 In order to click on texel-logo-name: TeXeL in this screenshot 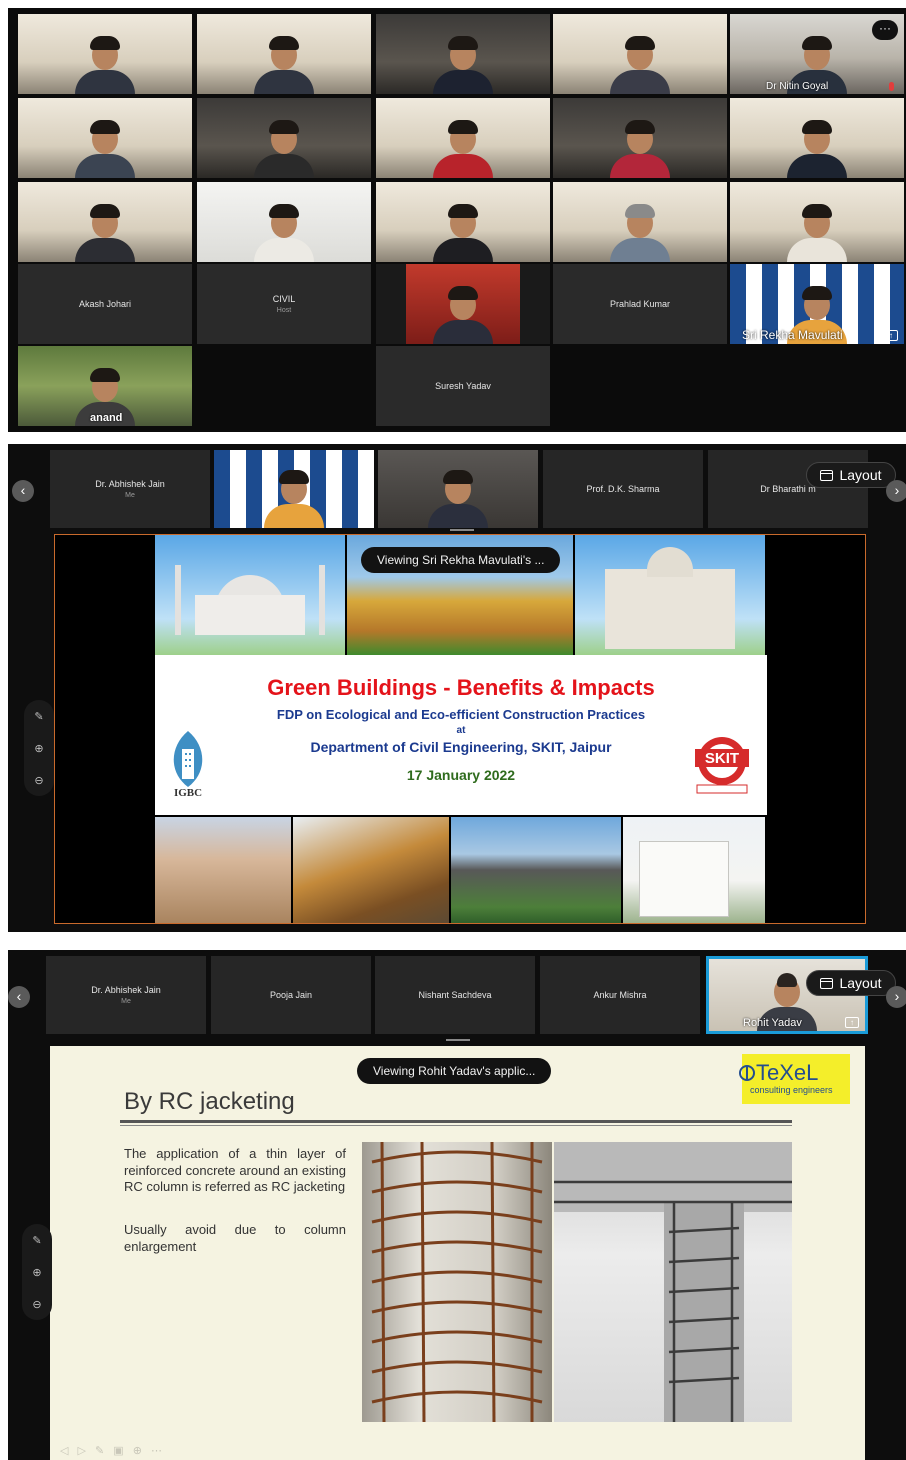, I will do `click(787, 1072)`.